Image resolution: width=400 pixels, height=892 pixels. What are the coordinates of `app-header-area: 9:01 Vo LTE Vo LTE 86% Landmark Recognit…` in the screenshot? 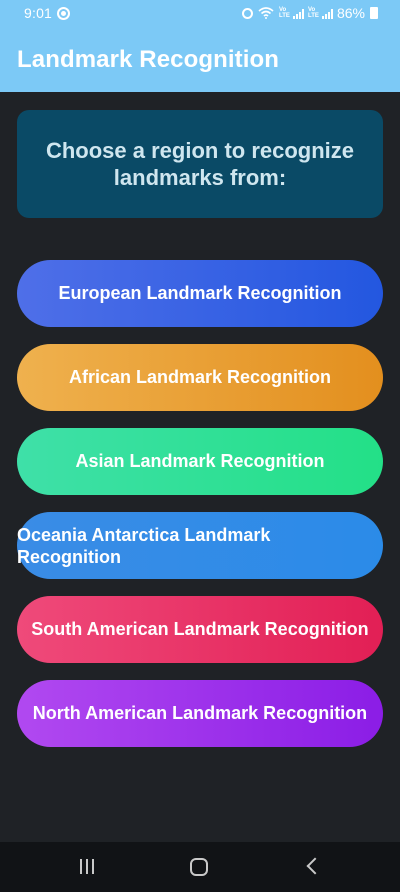 It's located at (200, 46).